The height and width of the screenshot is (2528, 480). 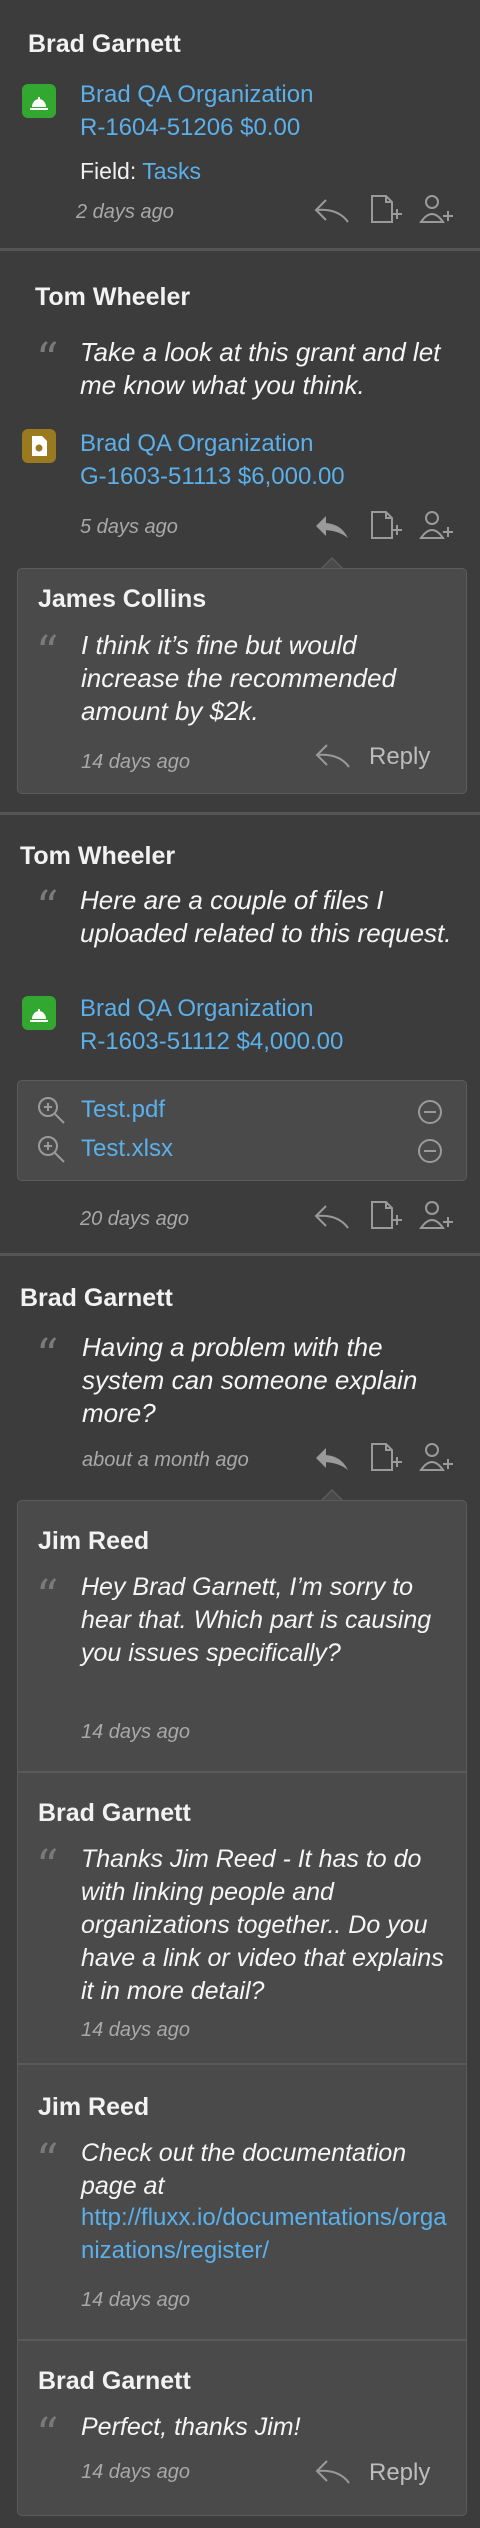 What do you see at coordinates (242, 1130) in the screenshot?
I see `attachments-panel: Test.pdf Test.xlsx` at bounding box center [242, 1130].